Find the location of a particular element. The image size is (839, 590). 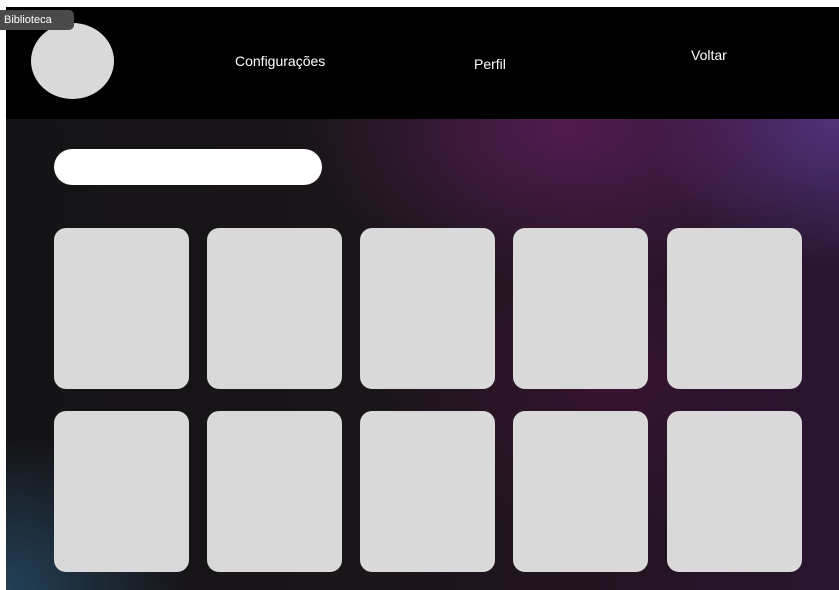

back-link: Voltar is located at coordinates (709, 55).